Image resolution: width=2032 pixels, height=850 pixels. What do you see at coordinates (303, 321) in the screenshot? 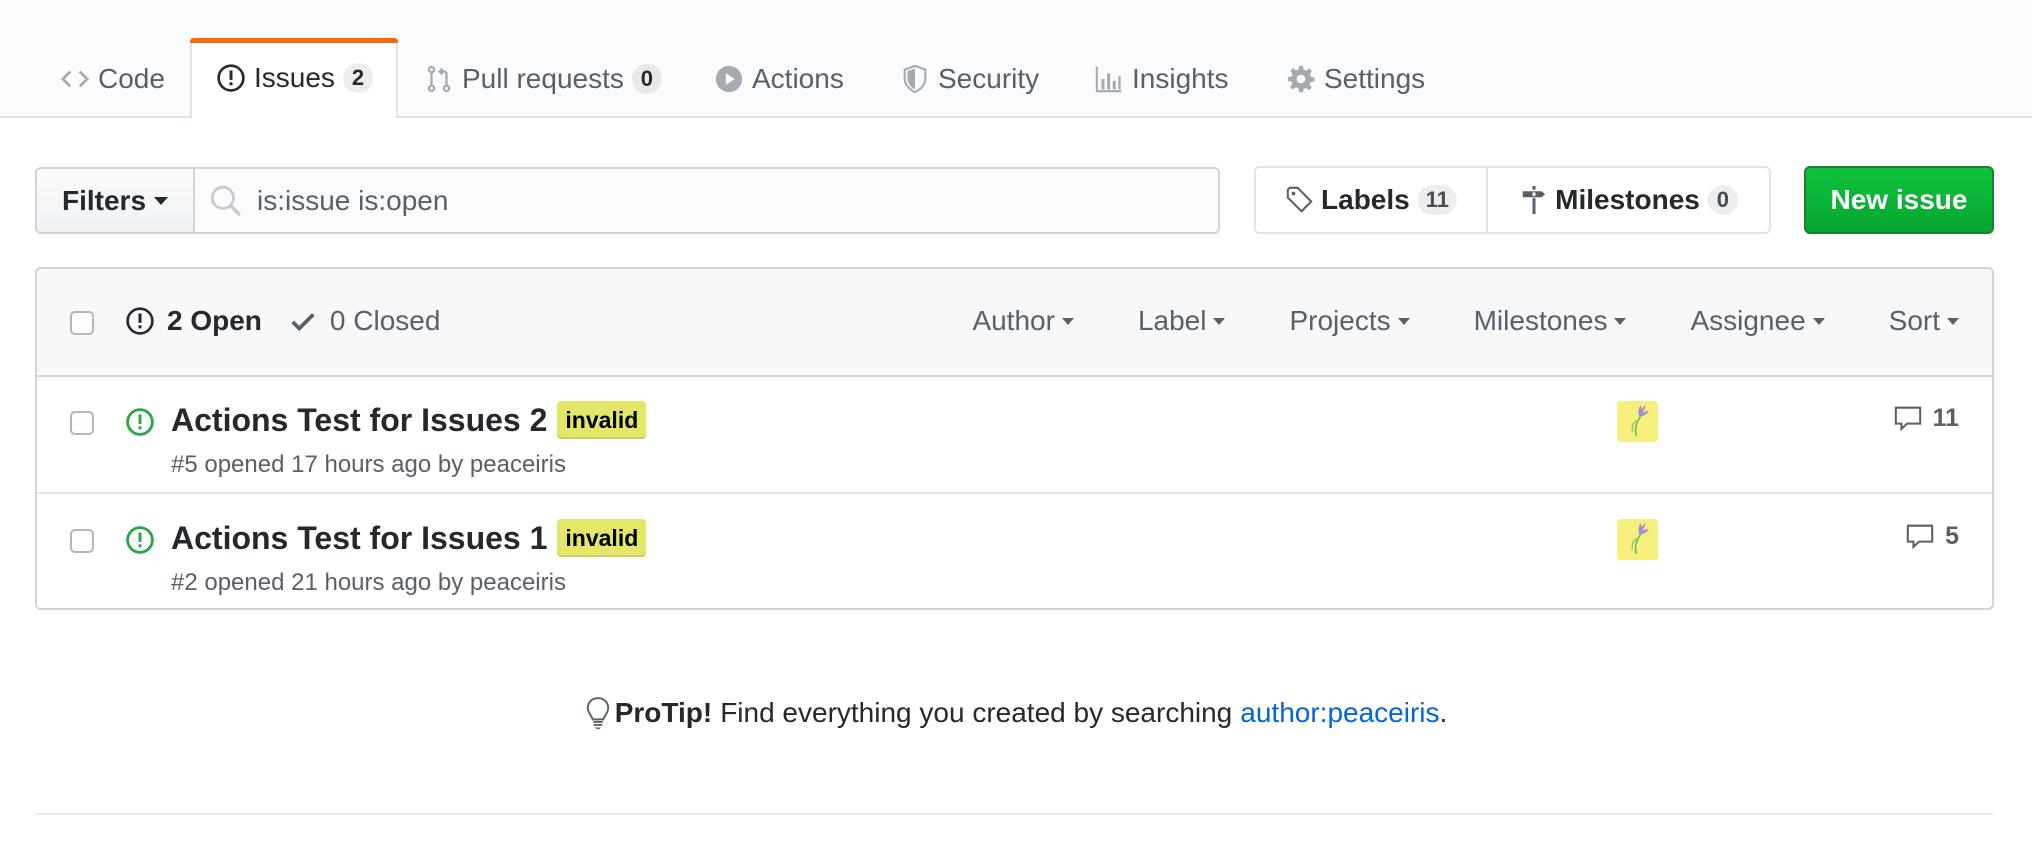
I see `check-icon` at bounding box center [303, 321].